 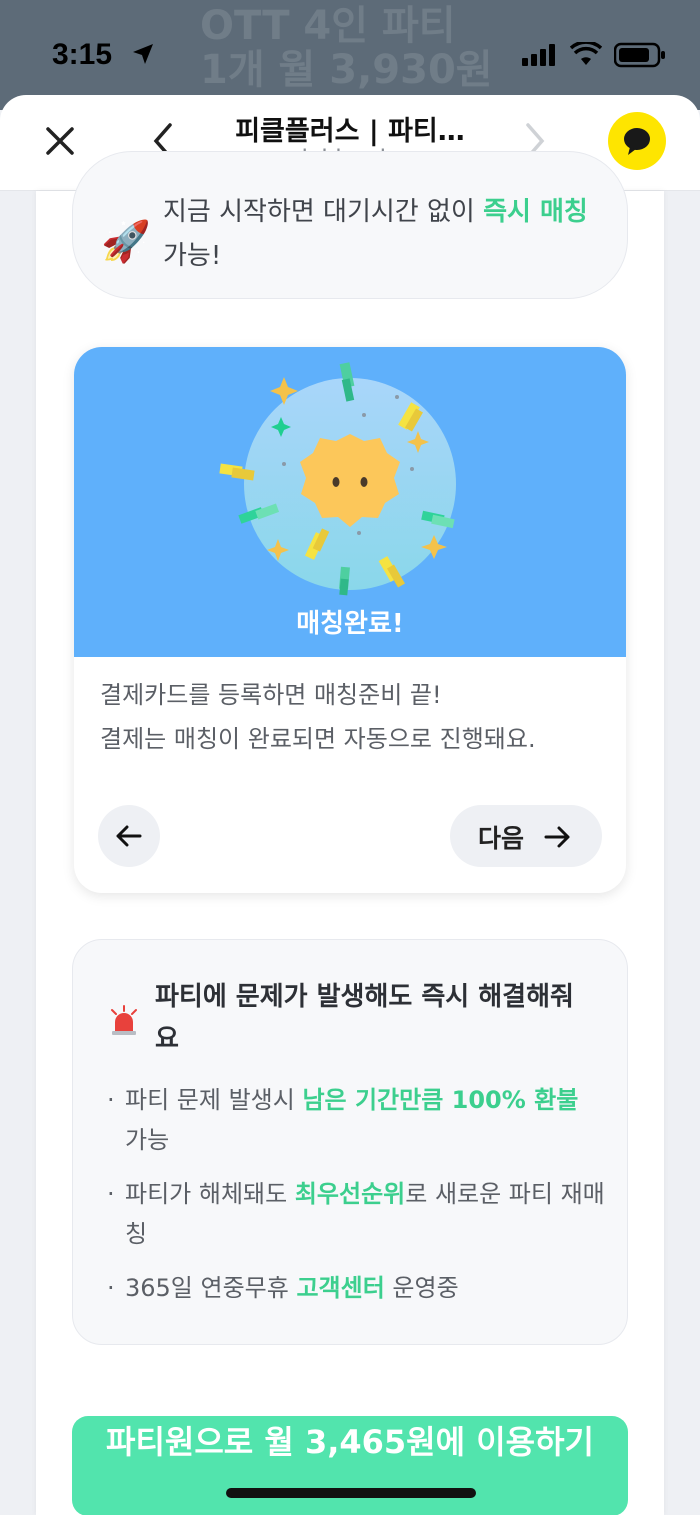 I want to click on list-item: 365일 연중무휴 고객센터 운영중, so click(x=357, y=1288).